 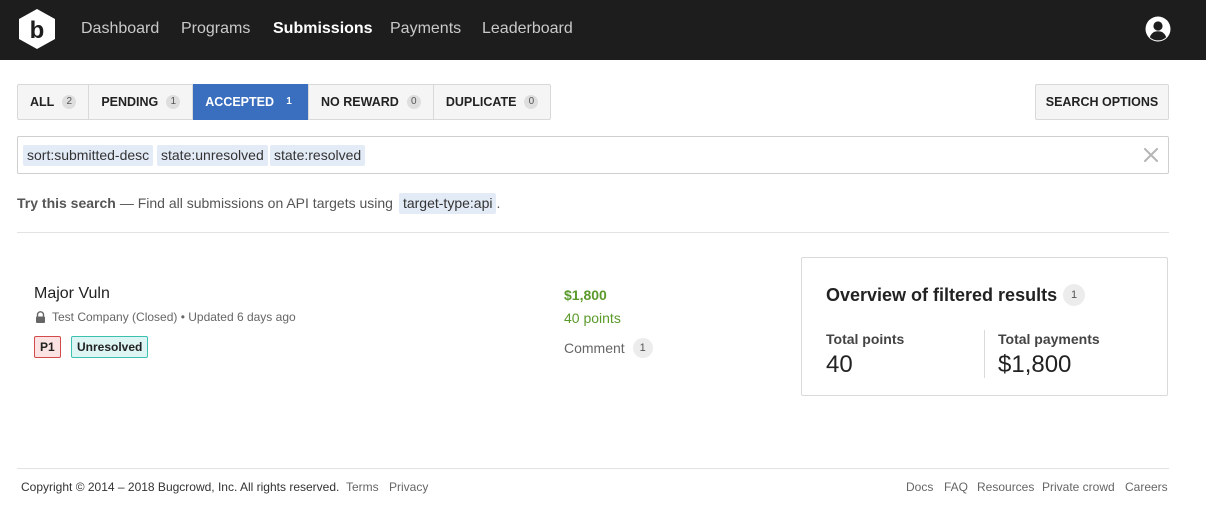 I want to click on search-options-button: SEARCH OPTIONS, so click(x=1102, y=102).